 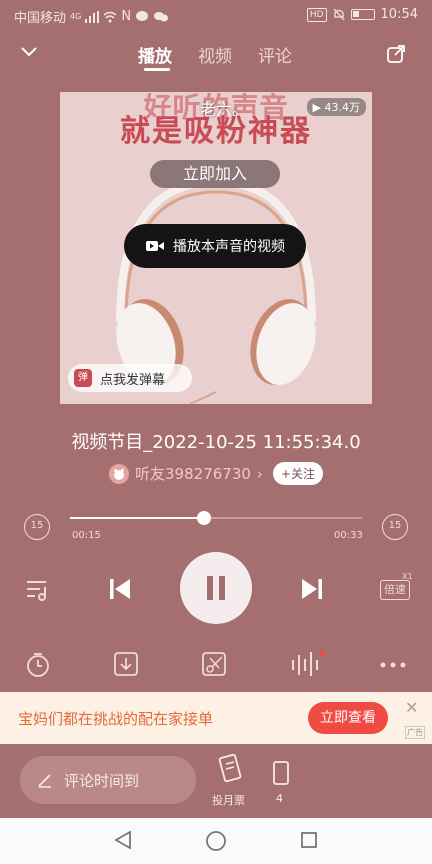 I want to click on clip-icon, so click(x=215, y=665).